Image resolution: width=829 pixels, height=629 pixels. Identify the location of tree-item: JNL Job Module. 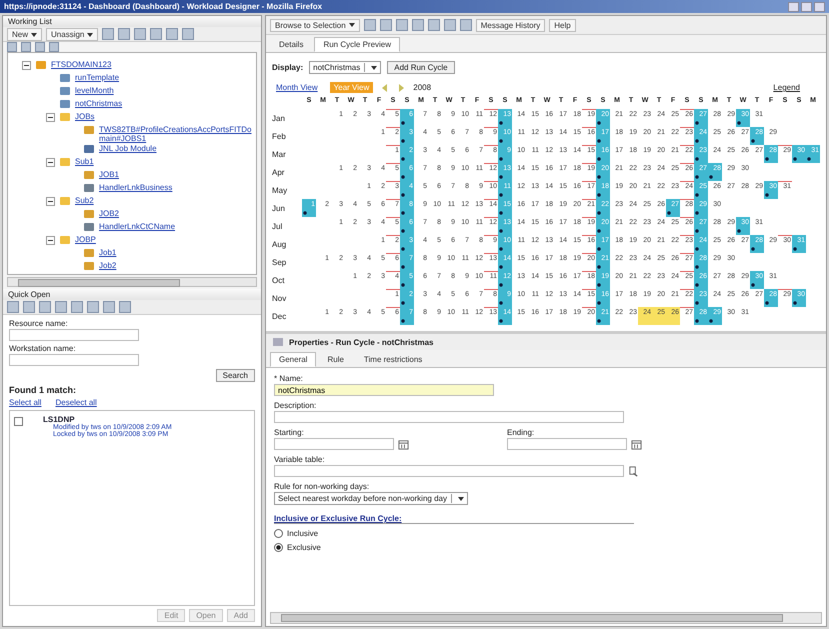
(130, 148).